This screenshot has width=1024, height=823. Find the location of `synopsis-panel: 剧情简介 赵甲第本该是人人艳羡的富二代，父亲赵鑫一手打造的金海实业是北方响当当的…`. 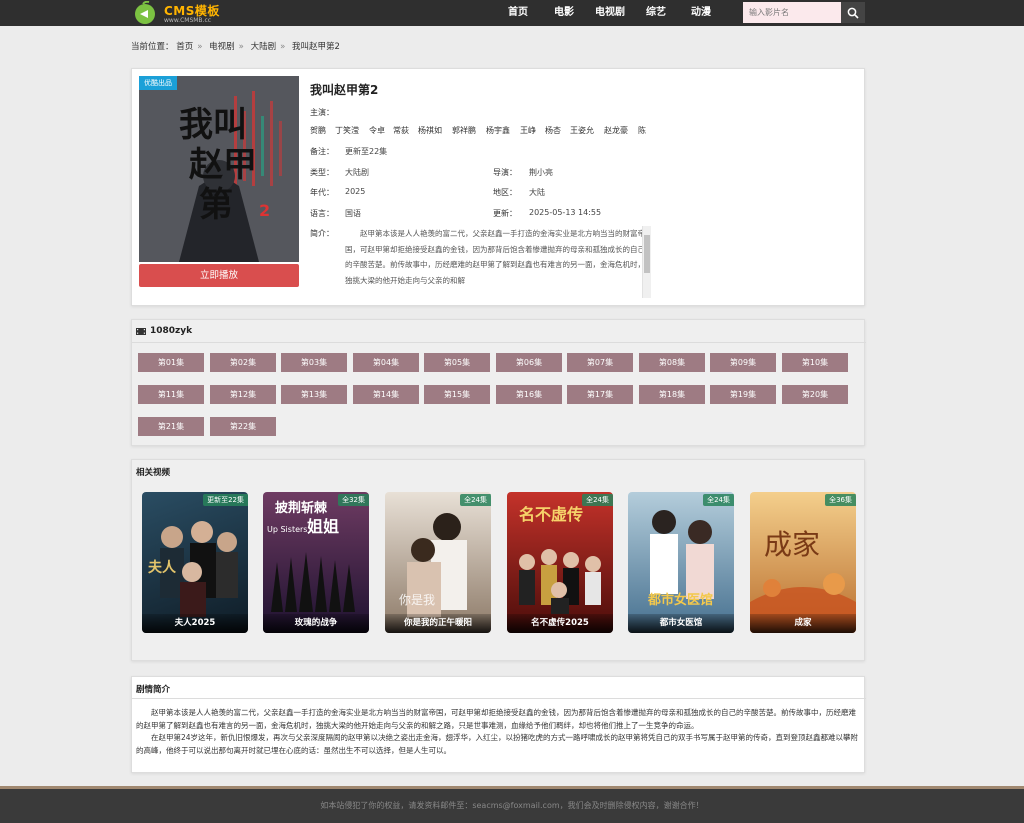

synopsis-panel: 剧情简介 赵甲第本该是人人艳羡的富二代，父亲赵鑫一手打造的金海实业是北方响当当的… is located at coordinates (498, 724).